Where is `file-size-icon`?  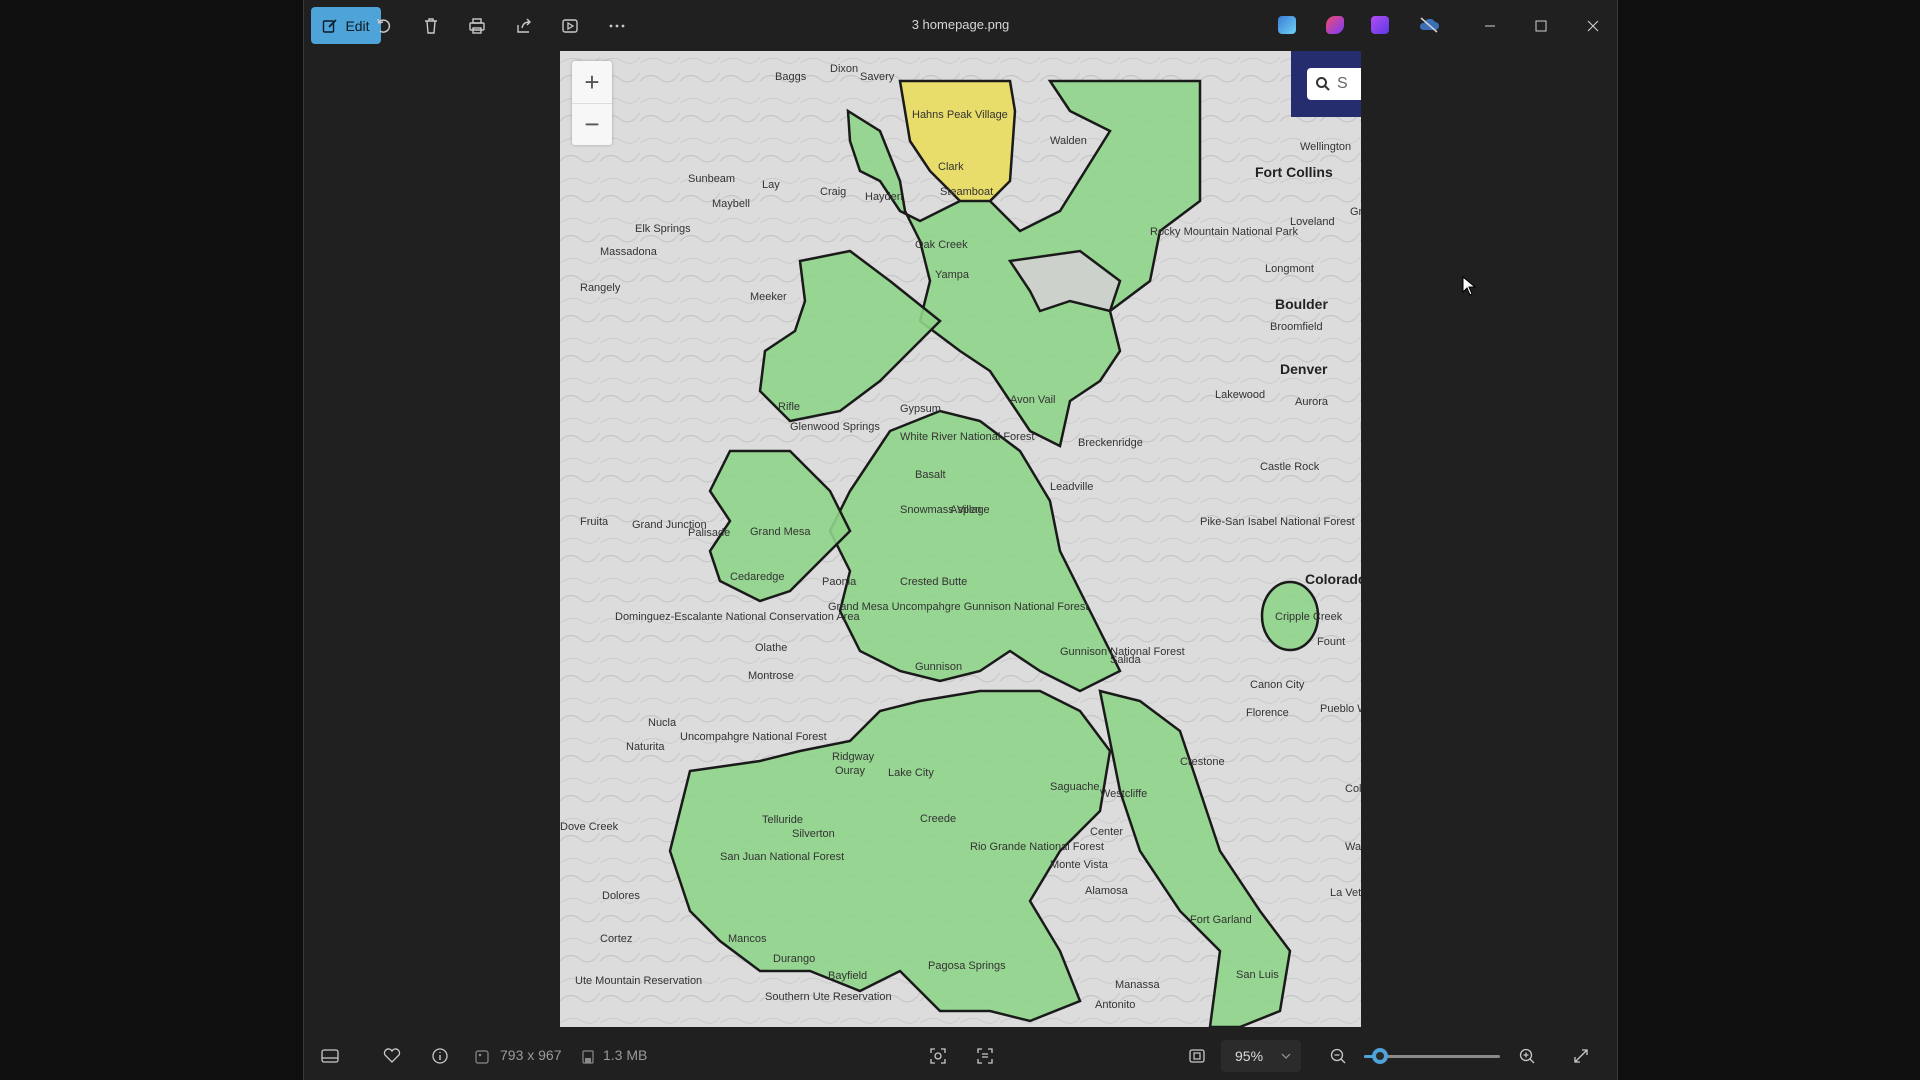
file-size-icon is located at coordinates (588, 1057).